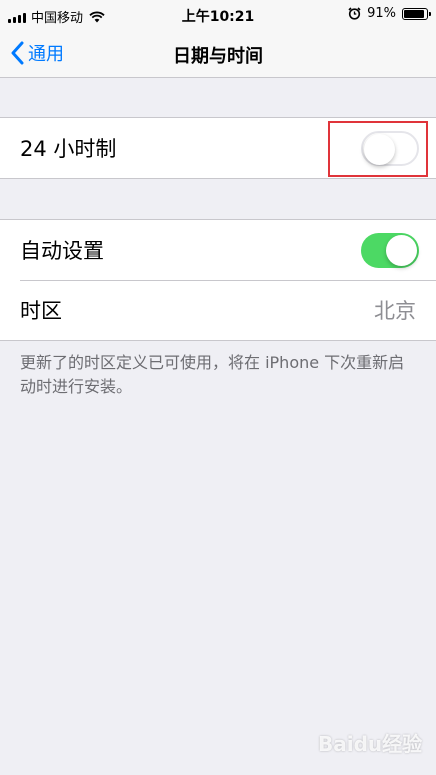 The height and width of the screenshot is (775, 436). I want to click on timezone-value: 北京, so click(395, 311).